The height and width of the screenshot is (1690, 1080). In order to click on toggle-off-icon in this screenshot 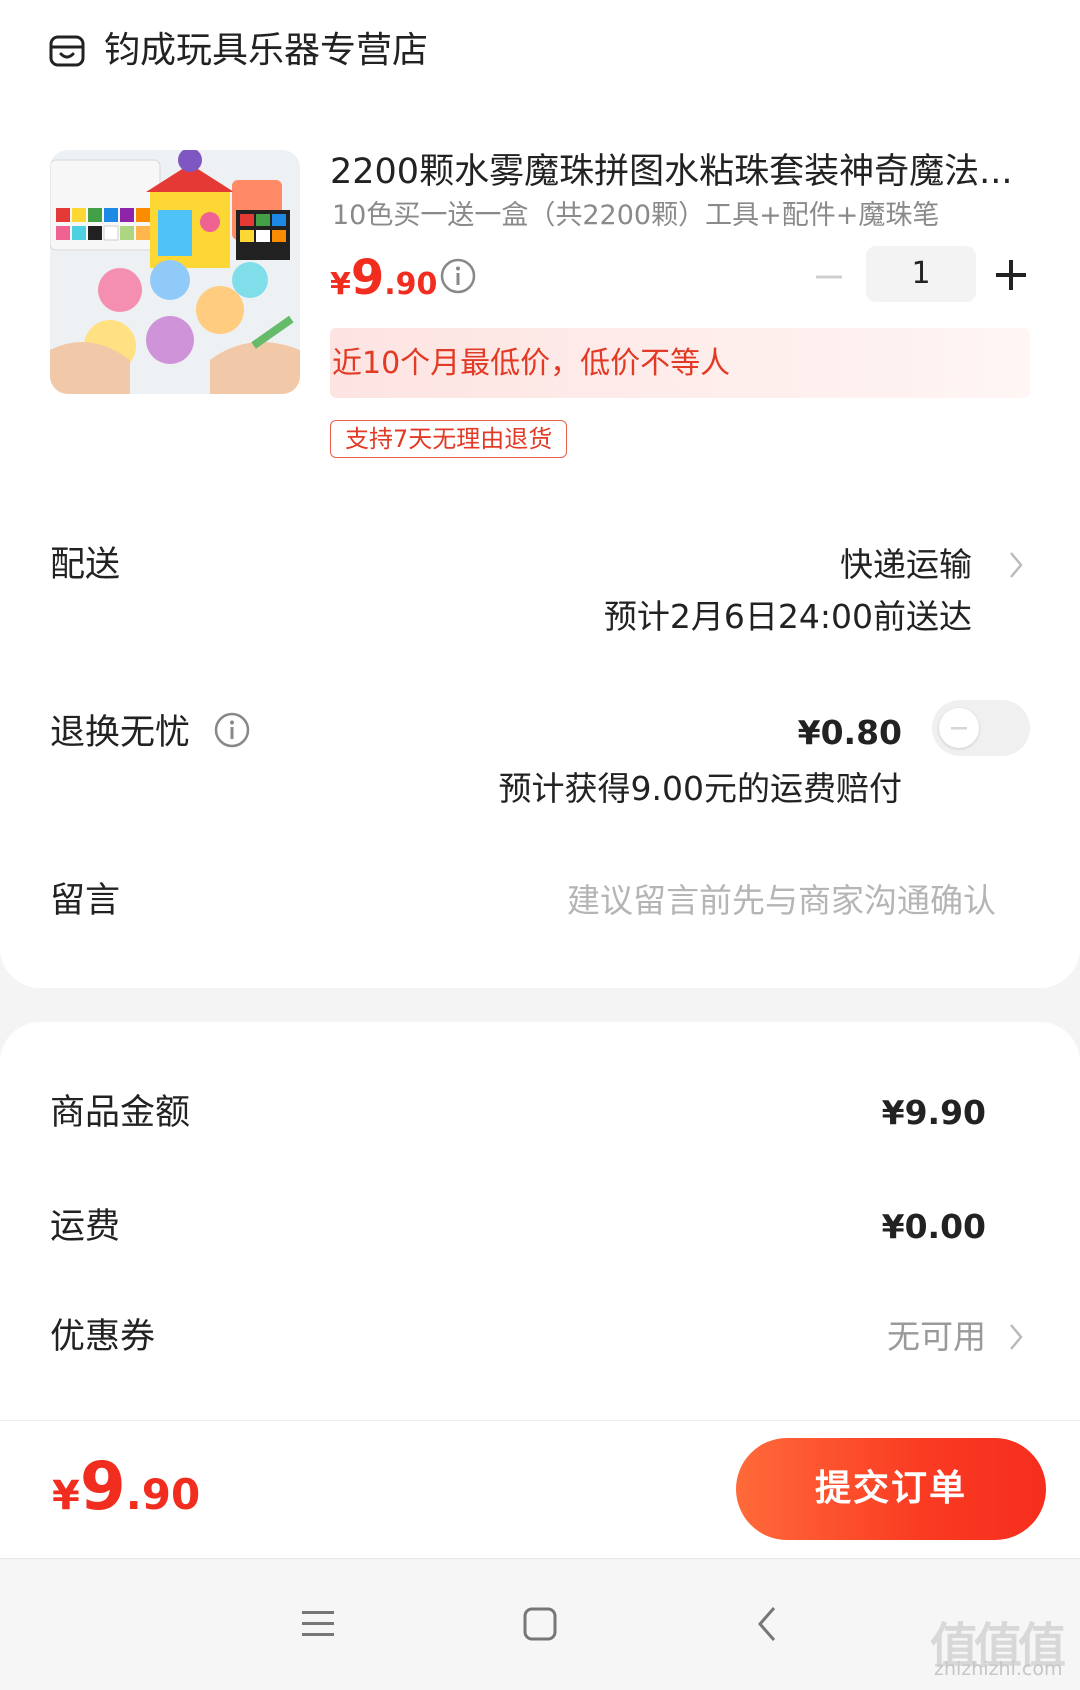, I will do `click(959, 728)`.